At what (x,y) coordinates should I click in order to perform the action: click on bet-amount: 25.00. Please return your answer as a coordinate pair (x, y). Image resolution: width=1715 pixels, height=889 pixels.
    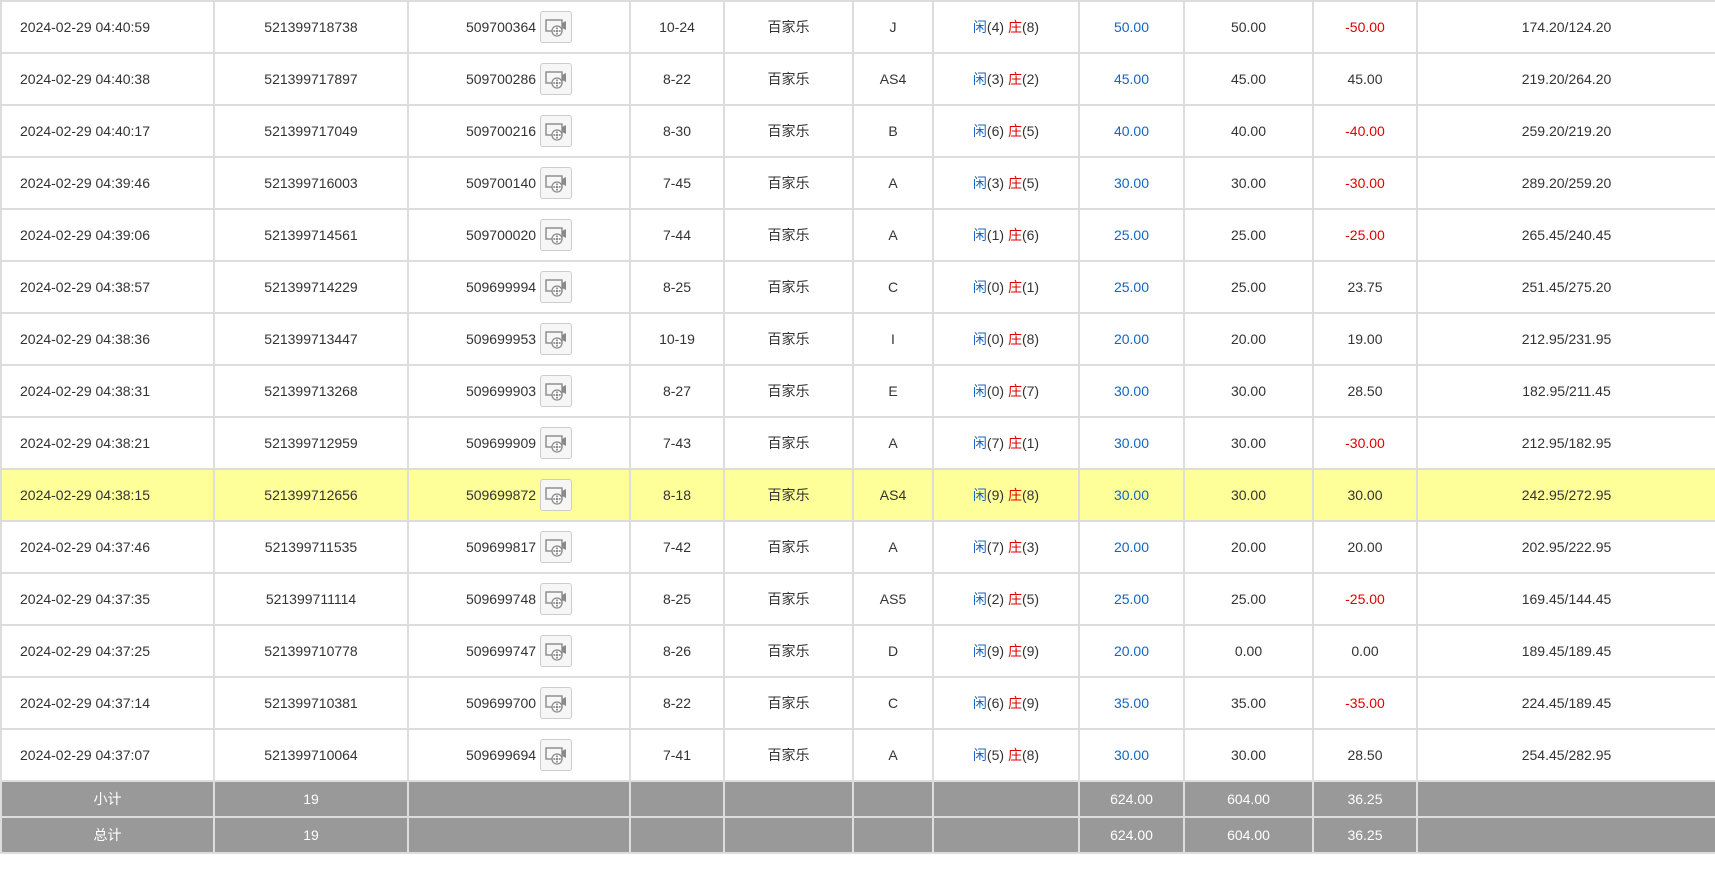
    Looking at the image, I should click on (1131, 235).